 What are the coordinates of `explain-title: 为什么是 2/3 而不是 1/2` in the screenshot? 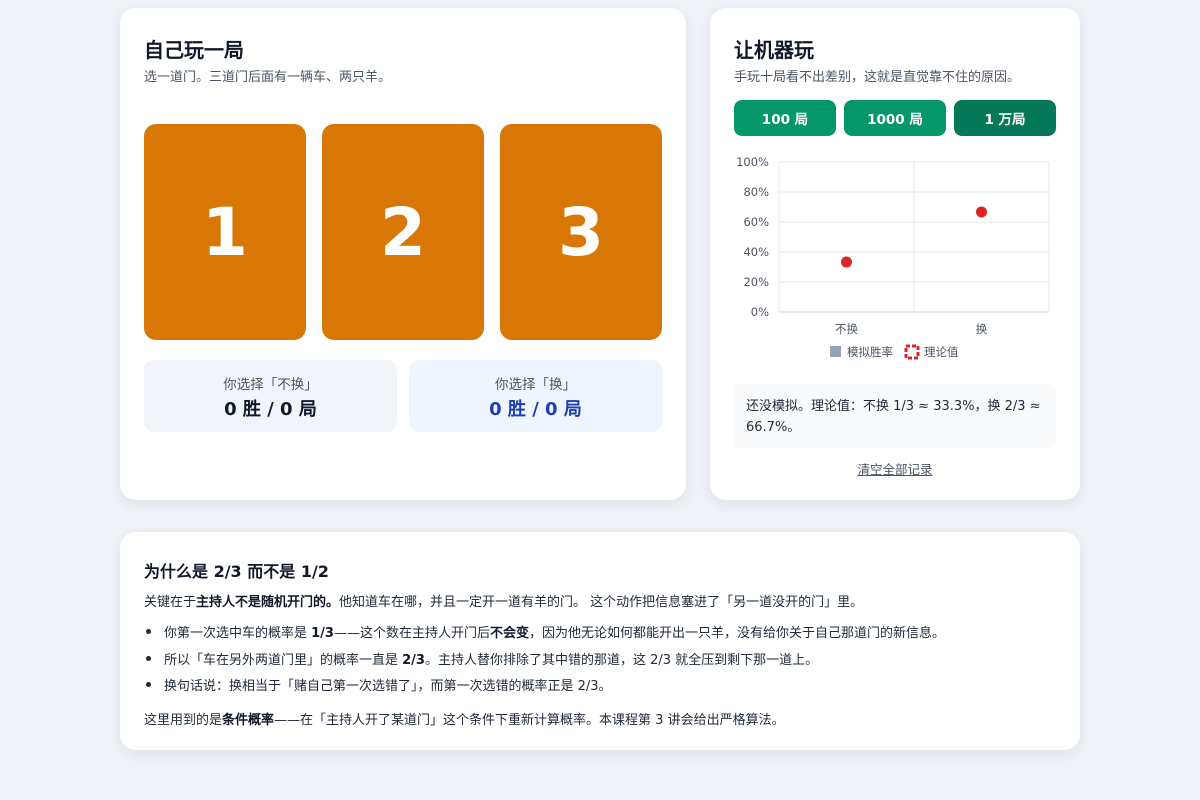 It's located at (236, 571).